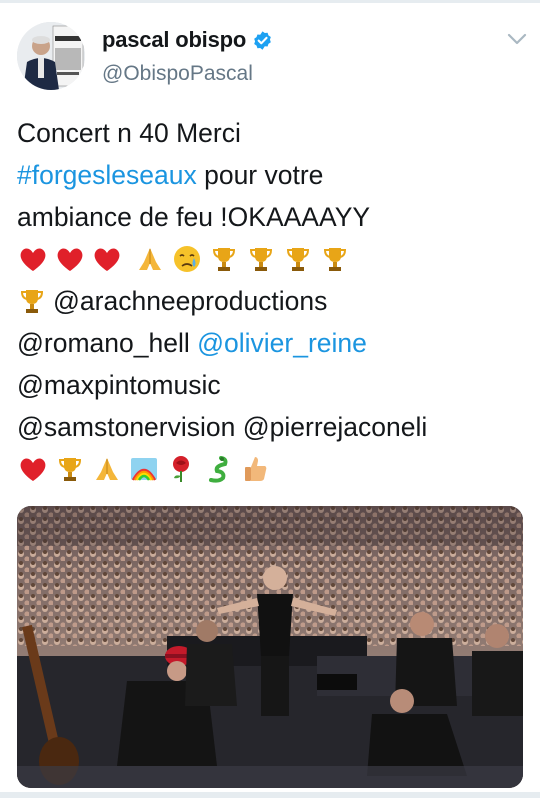  I want to click on mention-text: @arachneeproductions, so click(190, 301).